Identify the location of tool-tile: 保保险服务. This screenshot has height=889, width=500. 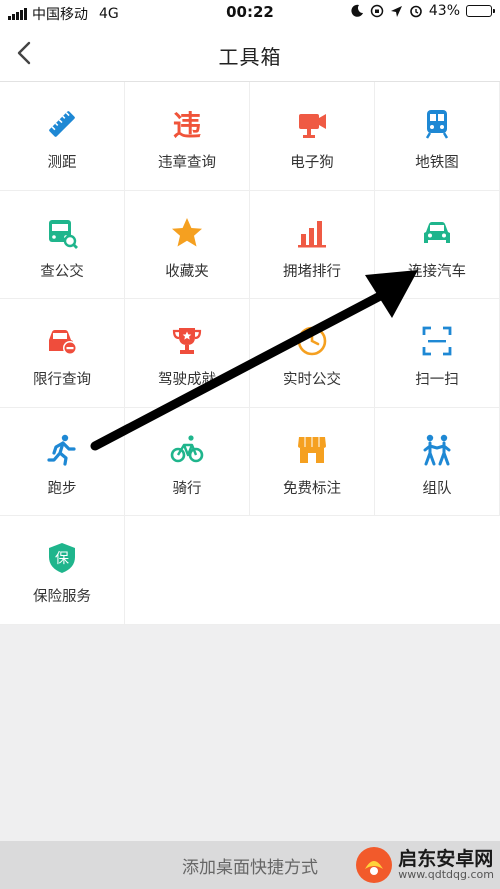
(62, 570).